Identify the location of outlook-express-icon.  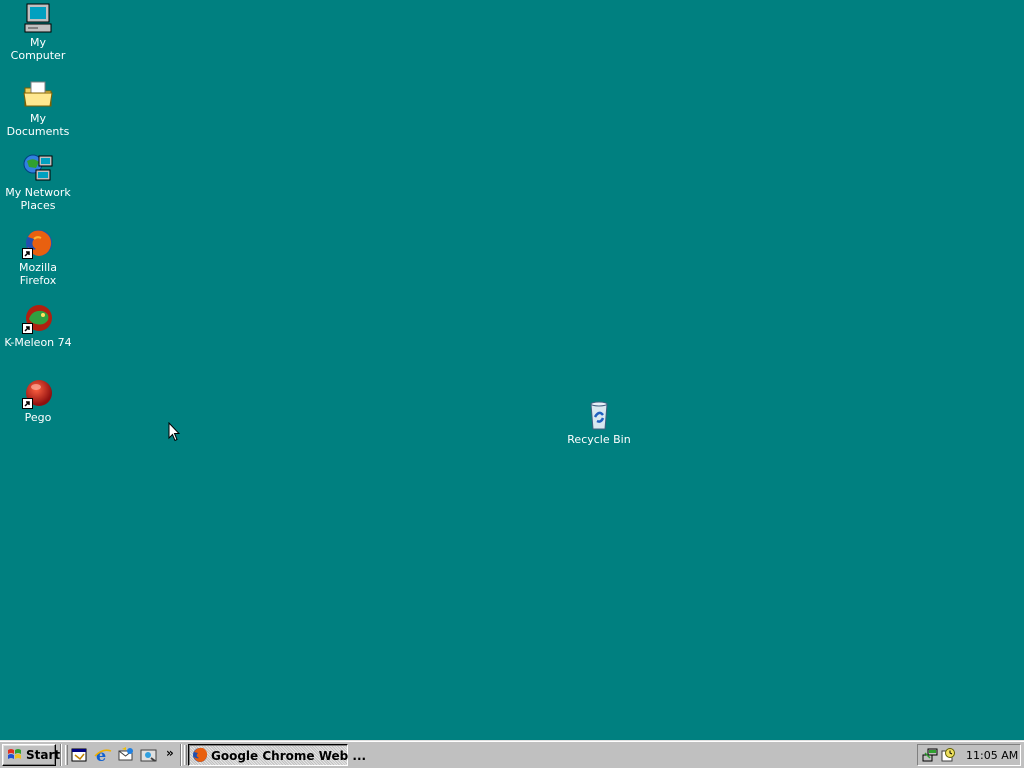
(126, 755).